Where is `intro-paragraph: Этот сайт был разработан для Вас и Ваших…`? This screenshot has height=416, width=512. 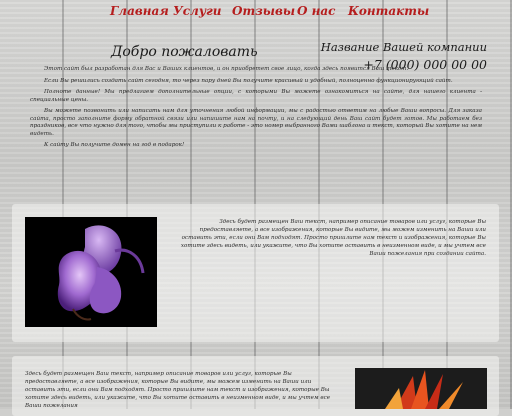 intro-paragraph: Этот сайт был разработан для Вас и Ваших… is located at coordinates (226, 69).